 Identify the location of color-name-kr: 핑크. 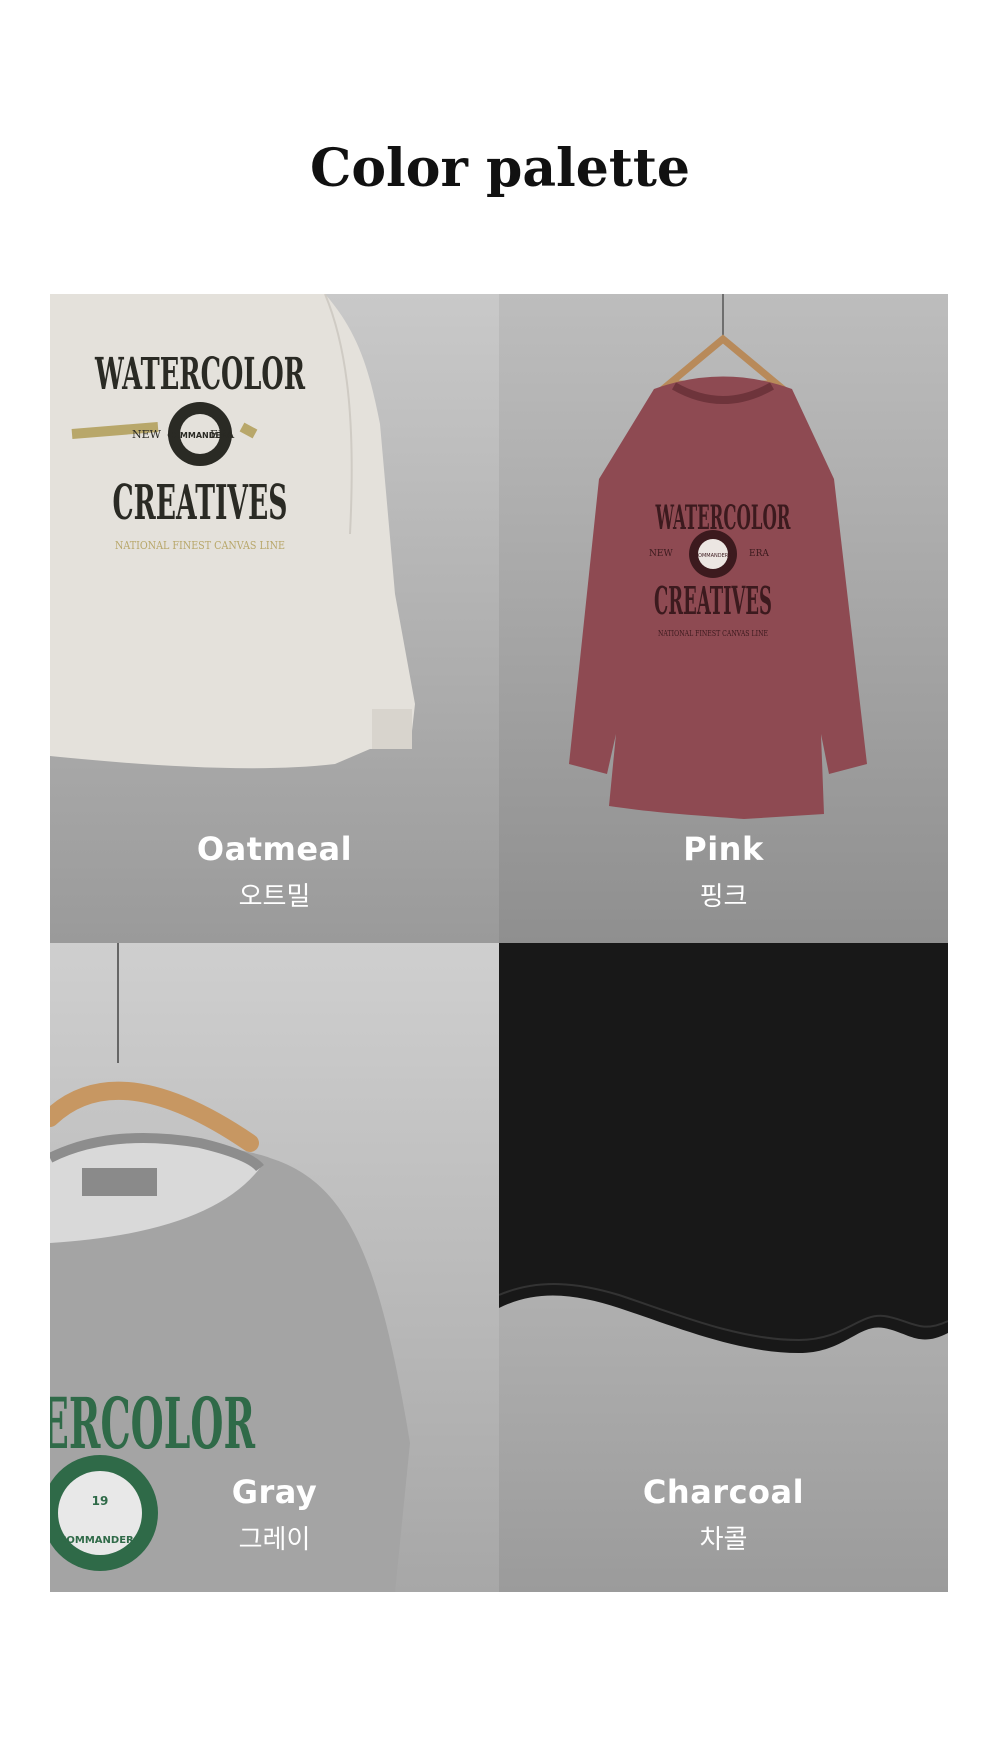
(723, 897).